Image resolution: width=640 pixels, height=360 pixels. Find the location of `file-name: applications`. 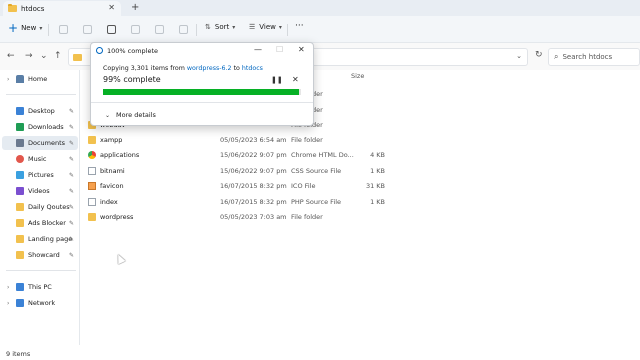

file-name: applications is located at coordinates (120, 155).